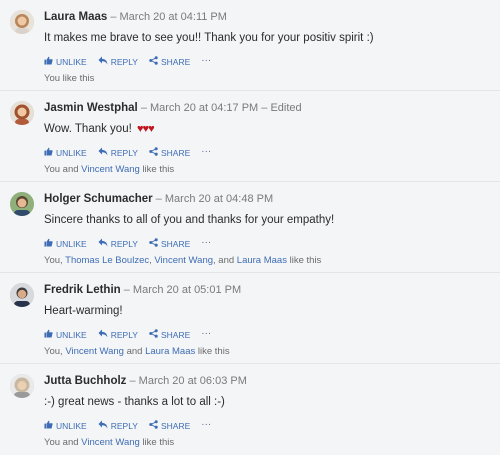 This screenshot has height=455, width=500. What do you see at coordinates (82, 290) in the screenshot?
I see `author-name: Fredrik Lethin` at bounding box center [82, 290].